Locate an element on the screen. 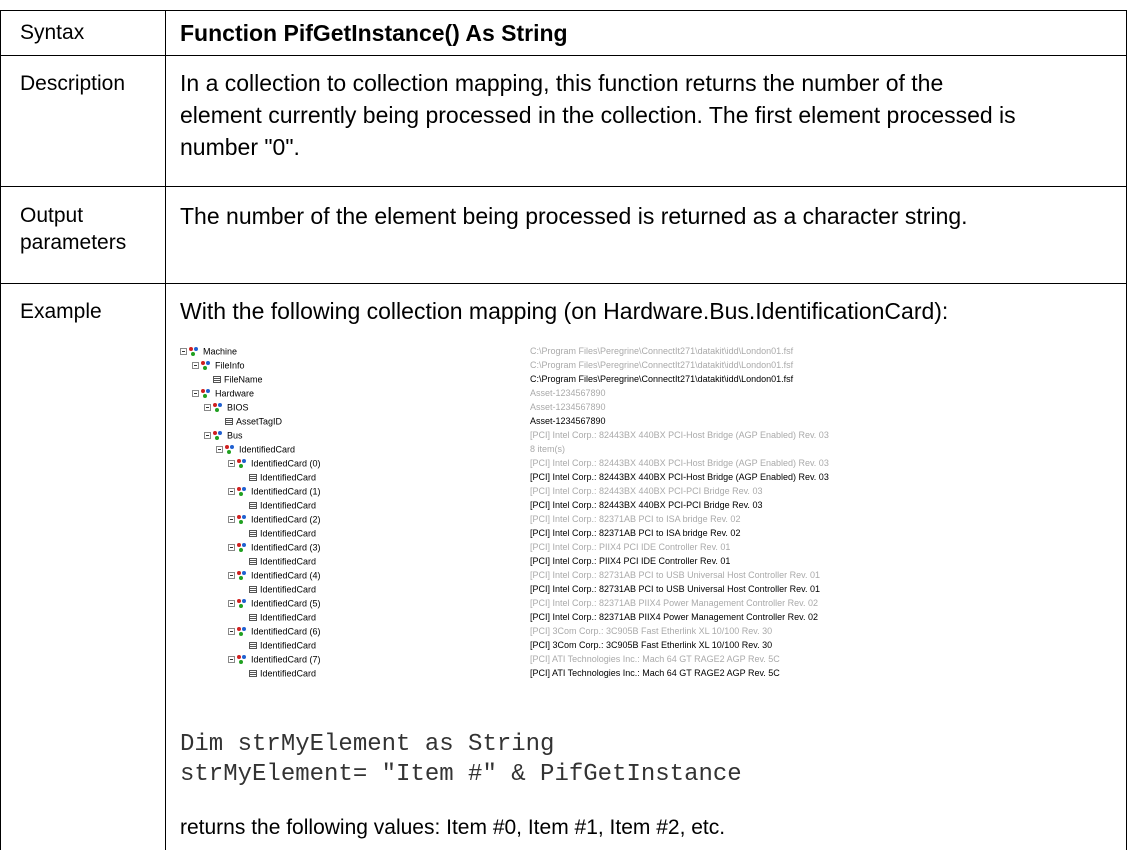 This screenshot has height=850, width=1127. tree-node: AssetTagID is located at coordinates (249, 421).